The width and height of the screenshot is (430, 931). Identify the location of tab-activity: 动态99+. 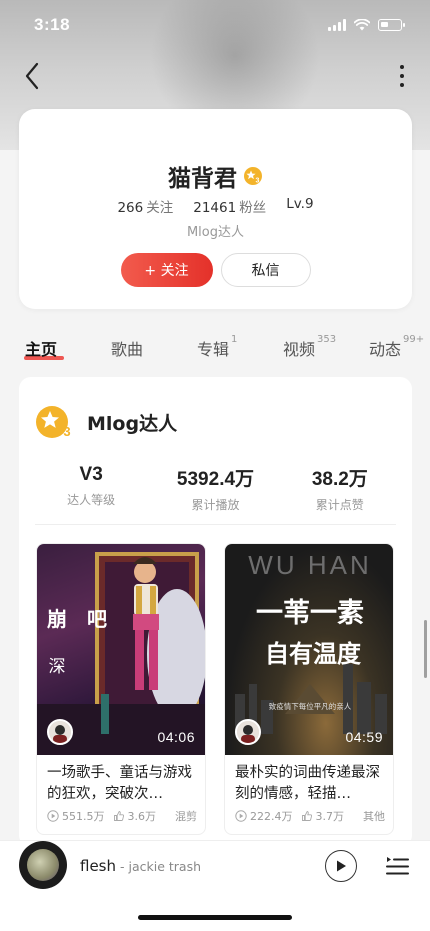
(397, 347).